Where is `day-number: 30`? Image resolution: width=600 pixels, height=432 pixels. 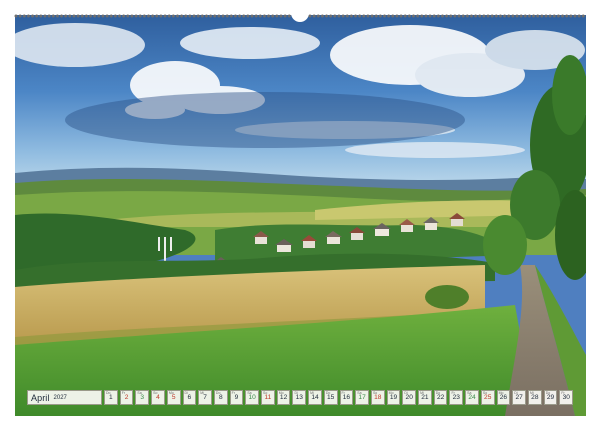 day-number: 30 is located at coordinates (566, 397).